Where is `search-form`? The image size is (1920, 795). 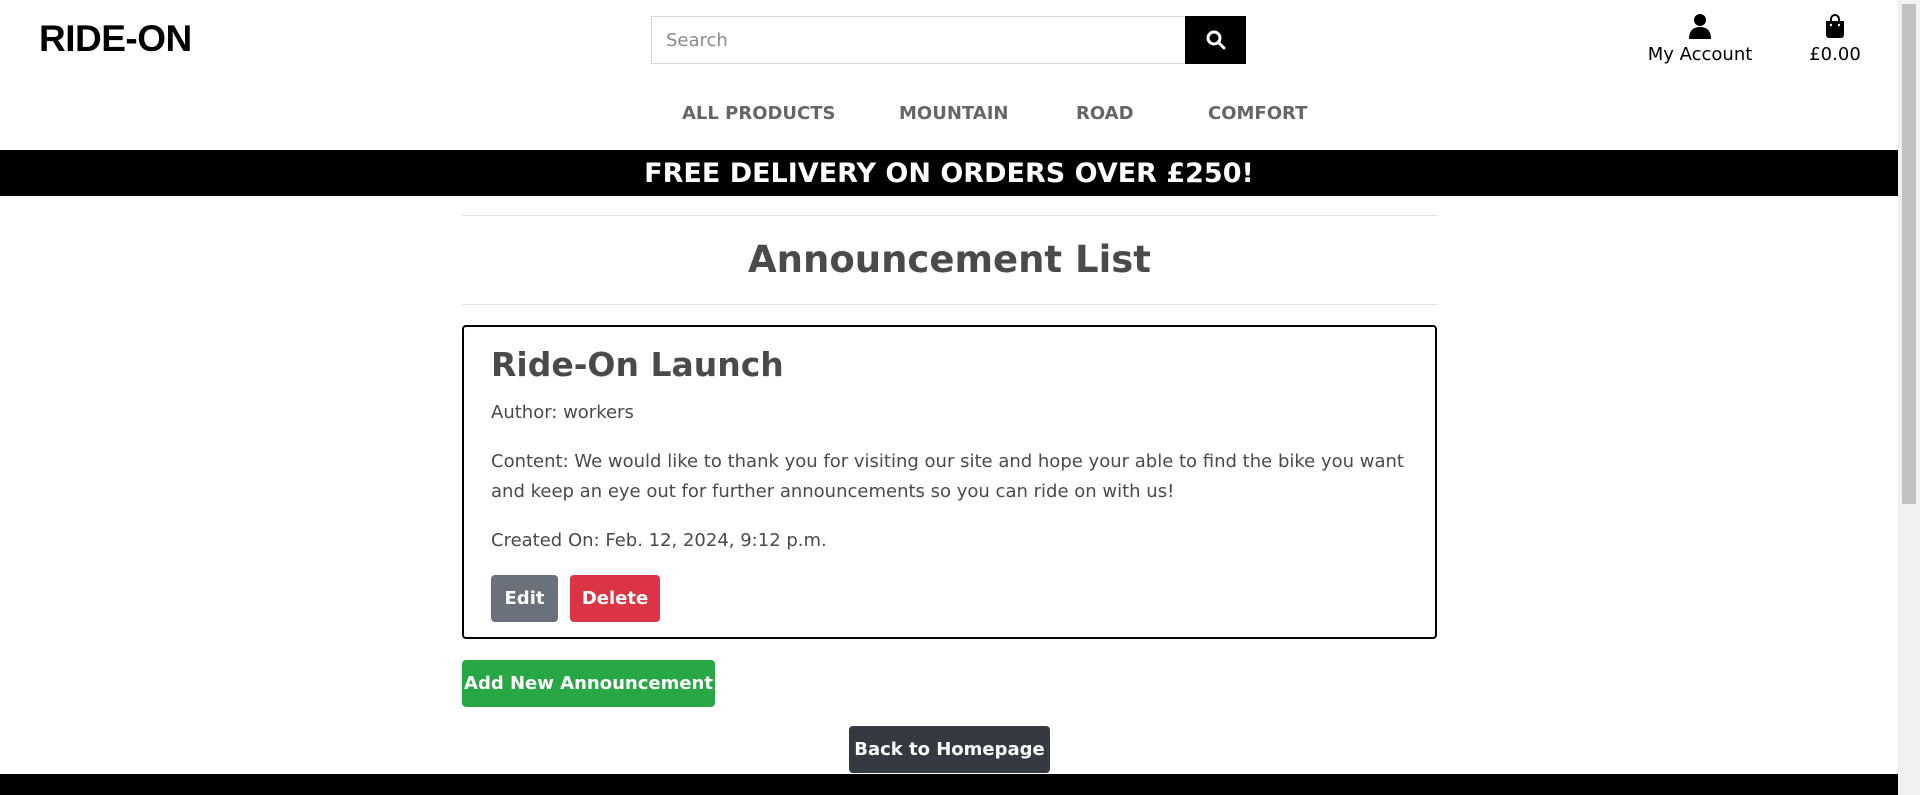 search-form is located at coordinates (948, 40).